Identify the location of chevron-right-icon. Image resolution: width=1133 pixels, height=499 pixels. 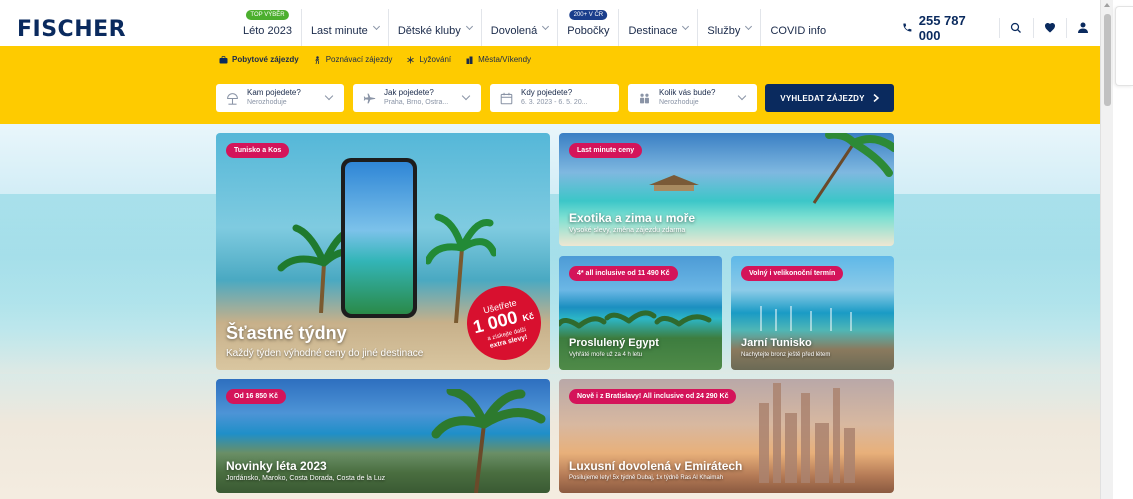
(876, 98).